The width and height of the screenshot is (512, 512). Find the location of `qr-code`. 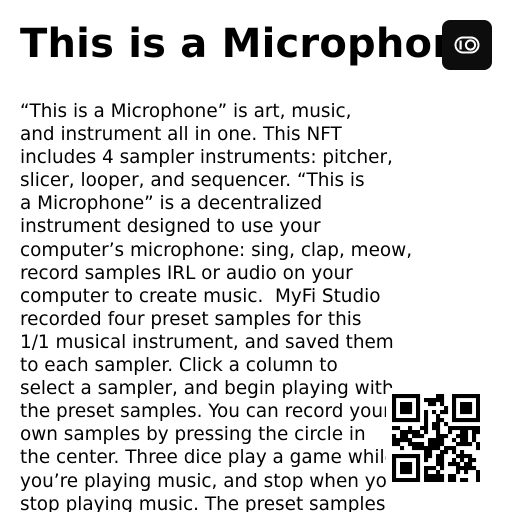

qr-code is located at coordinates (436, 438).